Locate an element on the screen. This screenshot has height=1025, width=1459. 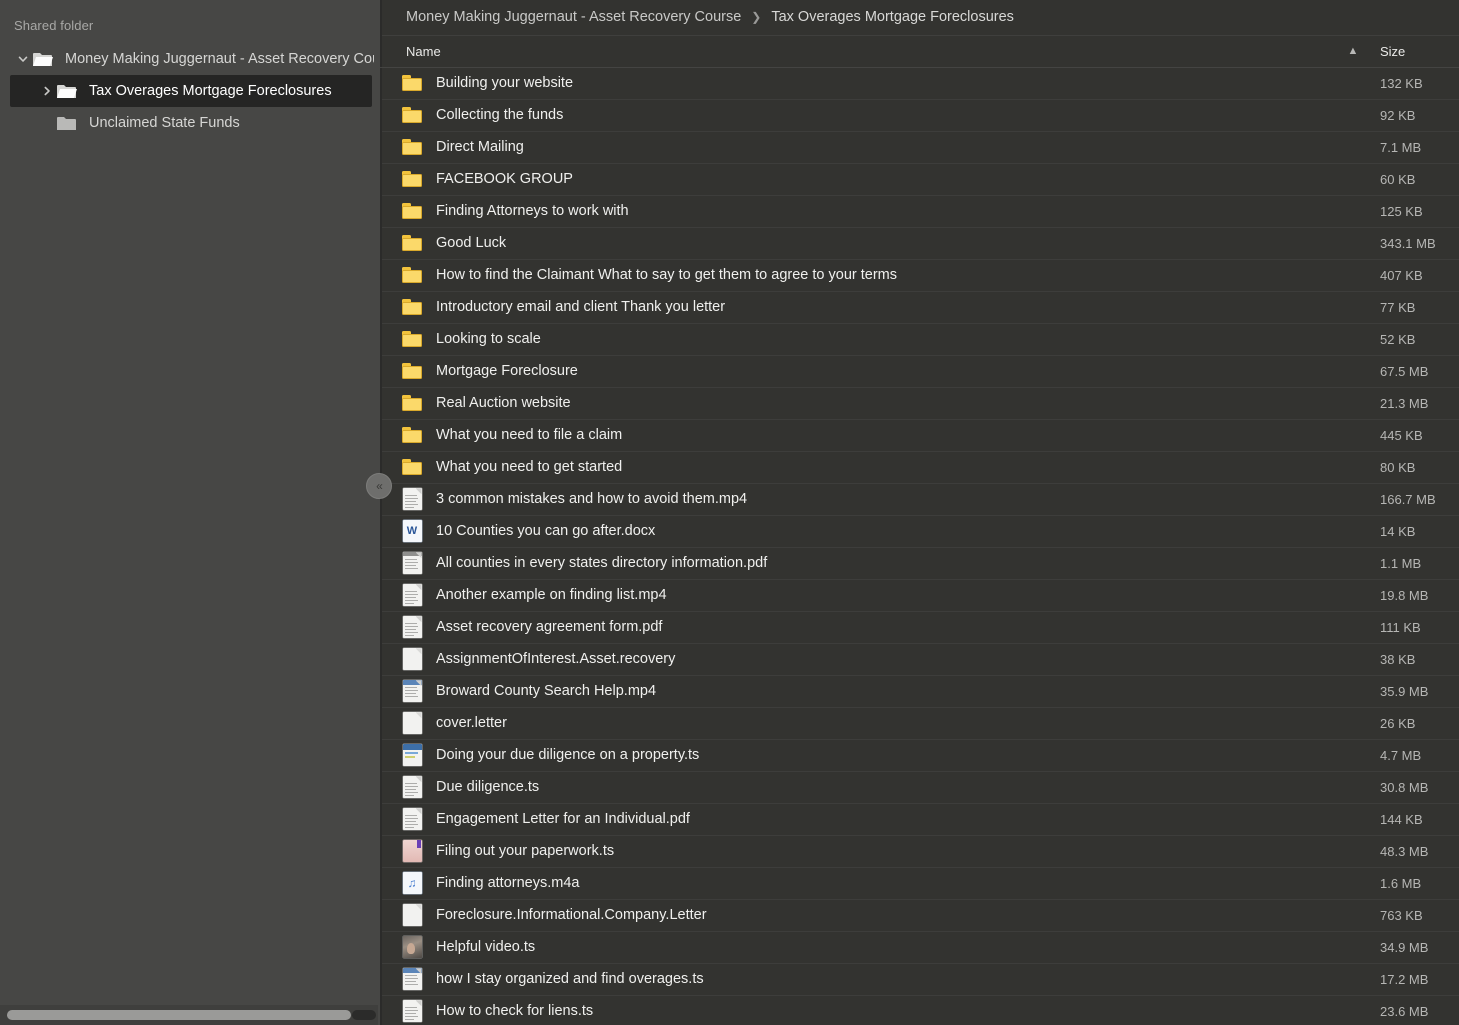
file-row: Finding Attorneys to work with 125 KB is located at coordinates (919, 212).